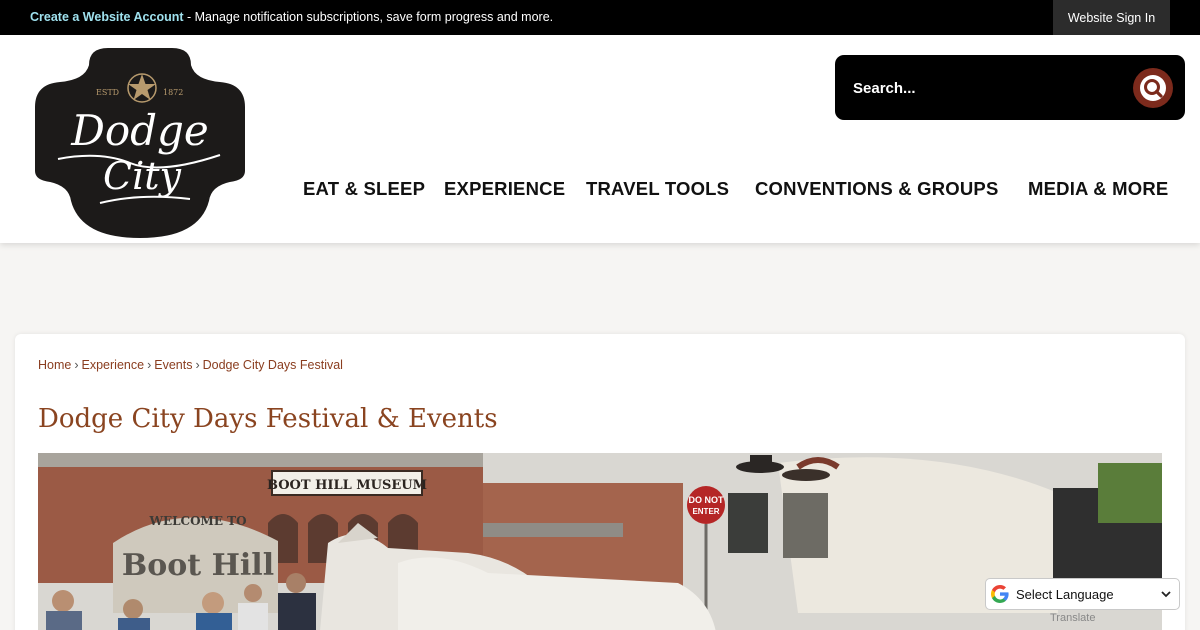 The image size is (1200, 630). Describe the element at coordinates (113, 365) in the screenshot. I see `breadcrumb-experience: Experience` at that location.